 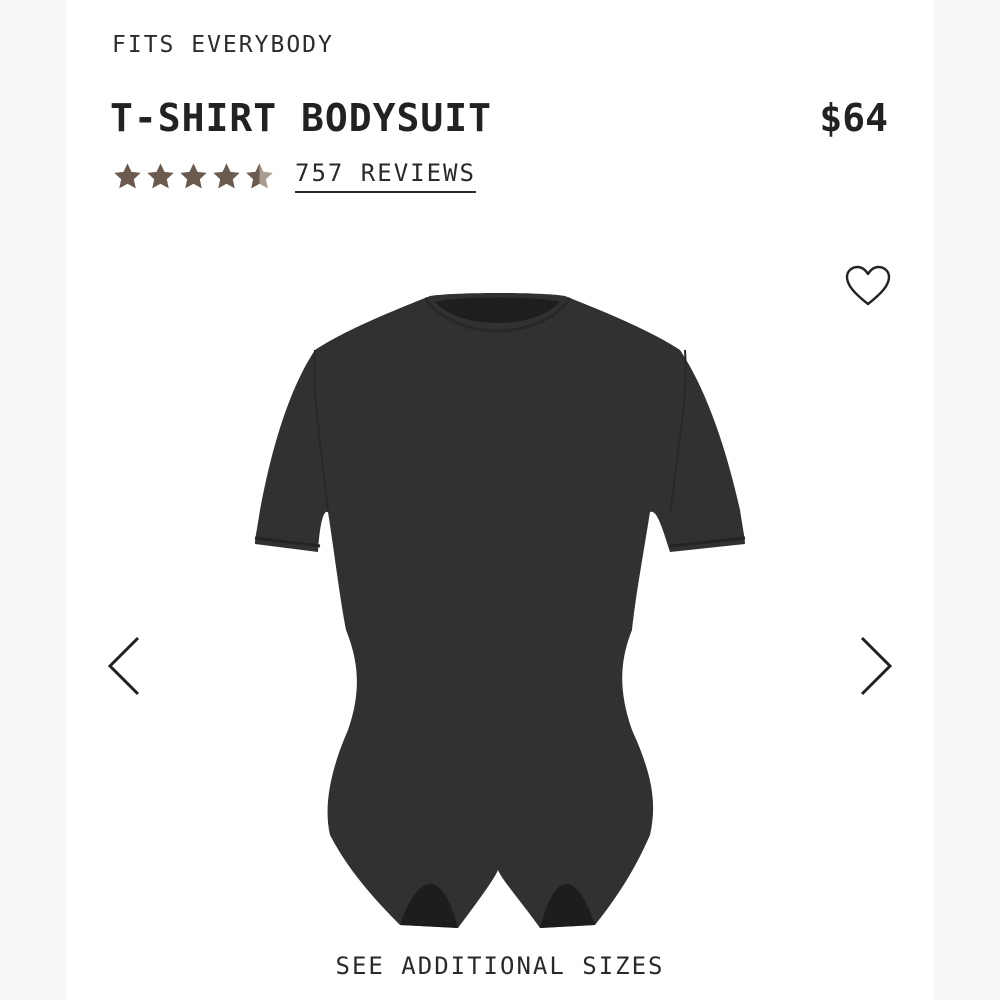 What do you see at coordinates (223, 45) in the screenshot?
I see `collection-label: FITS EVERYBODY` at bounding box center [223, 45].